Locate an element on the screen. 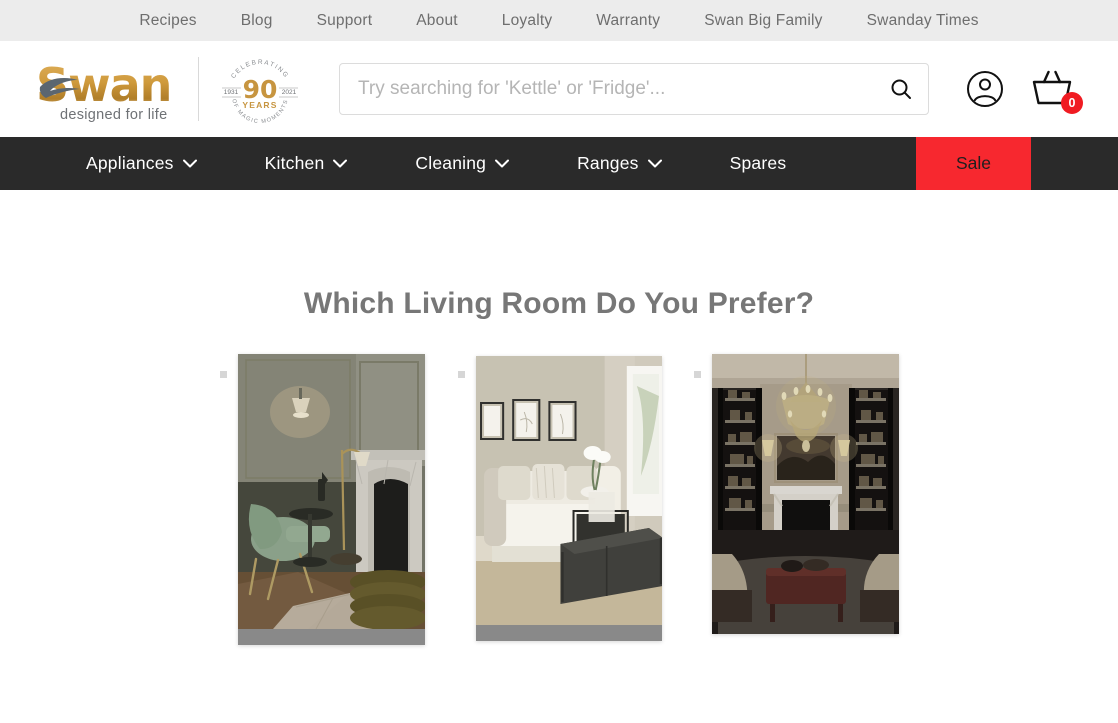  topbar-link-loyalty: Loyalty is located at coordinates (527, 20).